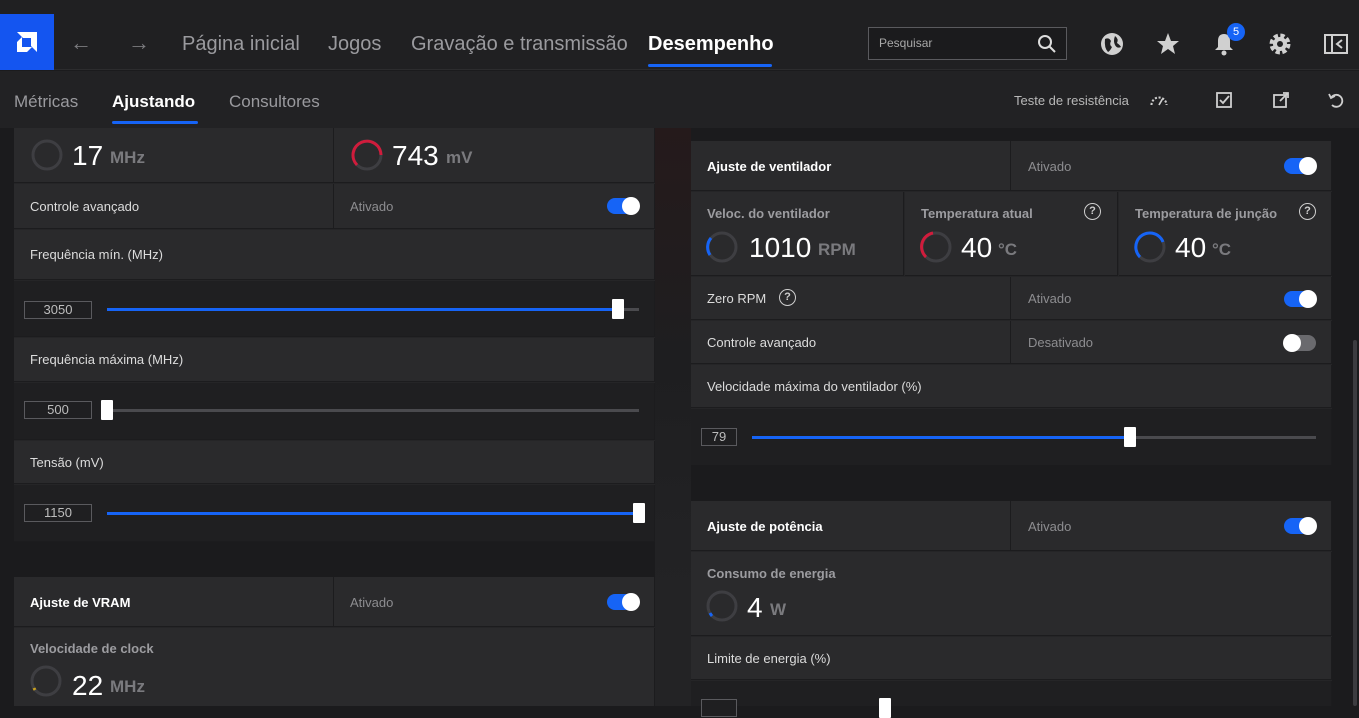  I want to click on max-fan-speed-header: Velocidade máxima do ventilador (%), so click(1011, 386).